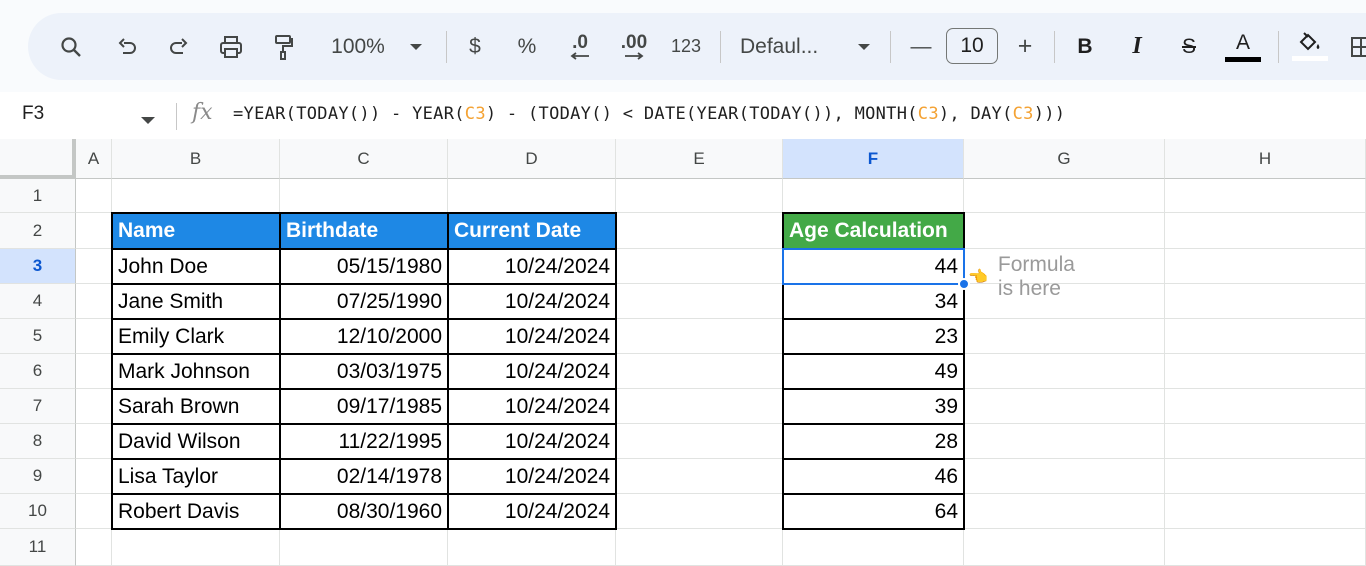 This screenshot has height=566, width=1366. Describe the element at coordinates (1356, 46) in the screenshot. I see `borders-icon` at that location.